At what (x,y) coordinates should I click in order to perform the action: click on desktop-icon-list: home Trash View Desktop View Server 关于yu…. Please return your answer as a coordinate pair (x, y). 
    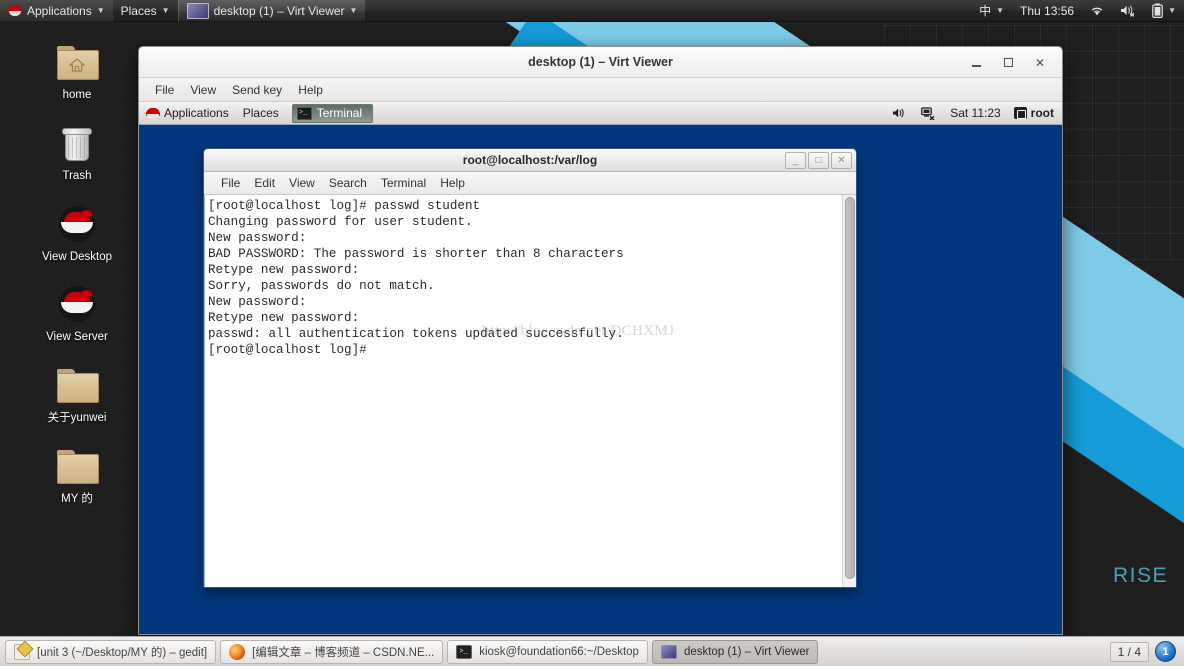
    Looking at the image, I should click on (77, 273).